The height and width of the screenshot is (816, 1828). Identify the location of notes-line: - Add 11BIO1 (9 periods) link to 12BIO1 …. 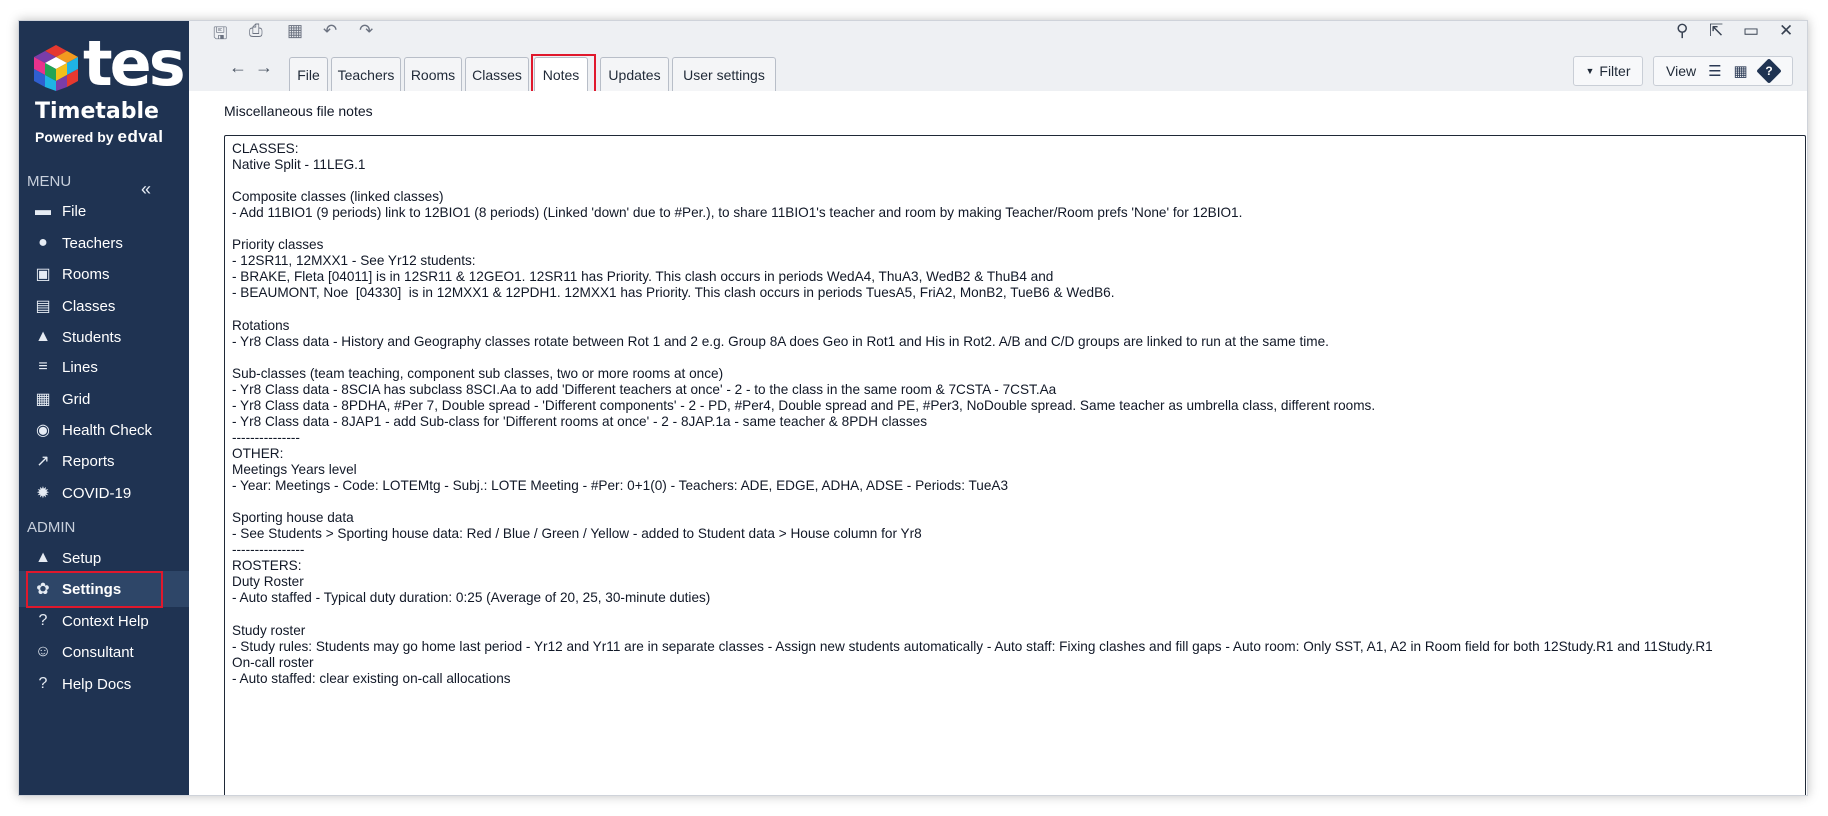
(737, 213).